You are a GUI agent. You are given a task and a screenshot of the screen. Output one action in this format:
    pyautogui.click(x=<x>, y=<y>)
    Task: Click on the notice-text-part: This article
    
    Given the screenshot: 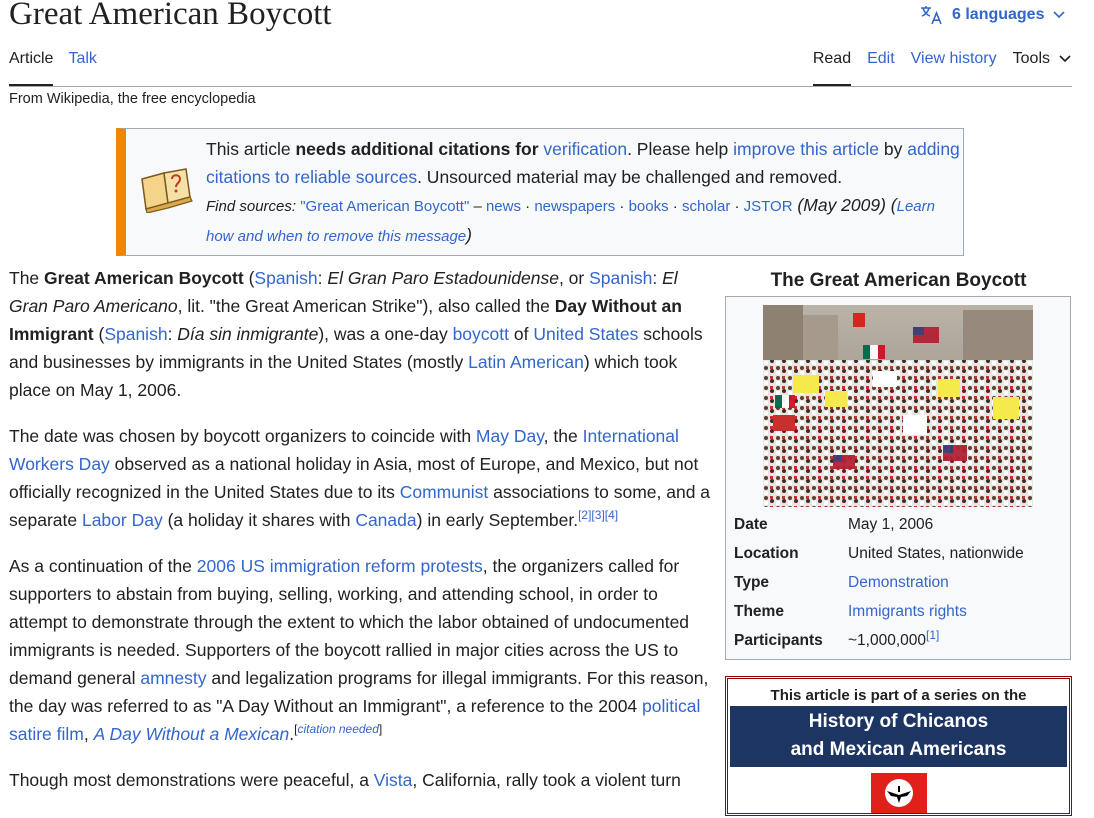 What is the action you would take?
    pyautogui.click(x=251, y=149)
    